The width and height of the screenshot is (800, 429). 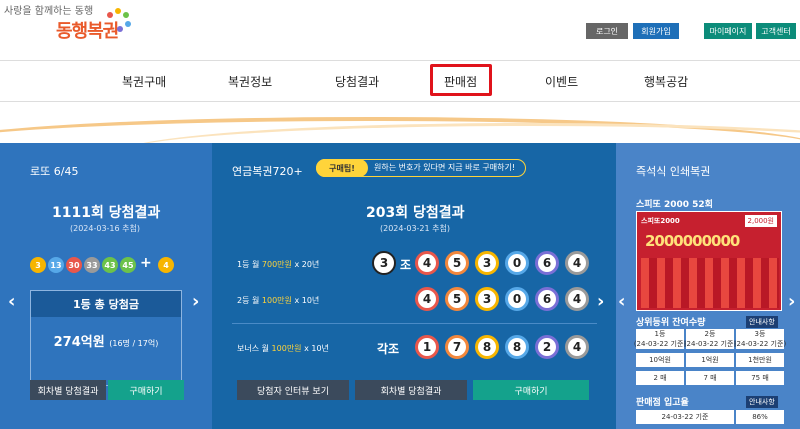 What do you see at coordinates (461, 80) in the screenshot?
I see `nav-highlight-box` at bounding box center [461, 80].